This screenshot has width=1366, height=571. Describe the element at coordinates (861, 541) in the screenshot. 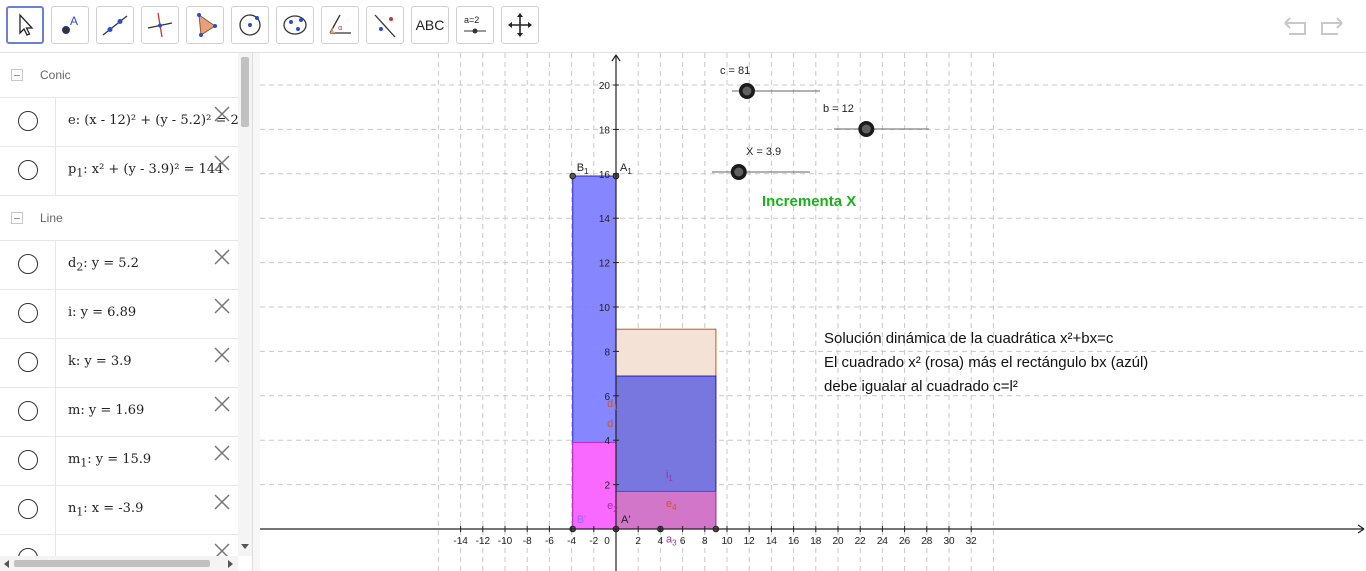

I see `x-tick-label: 22` at that location.